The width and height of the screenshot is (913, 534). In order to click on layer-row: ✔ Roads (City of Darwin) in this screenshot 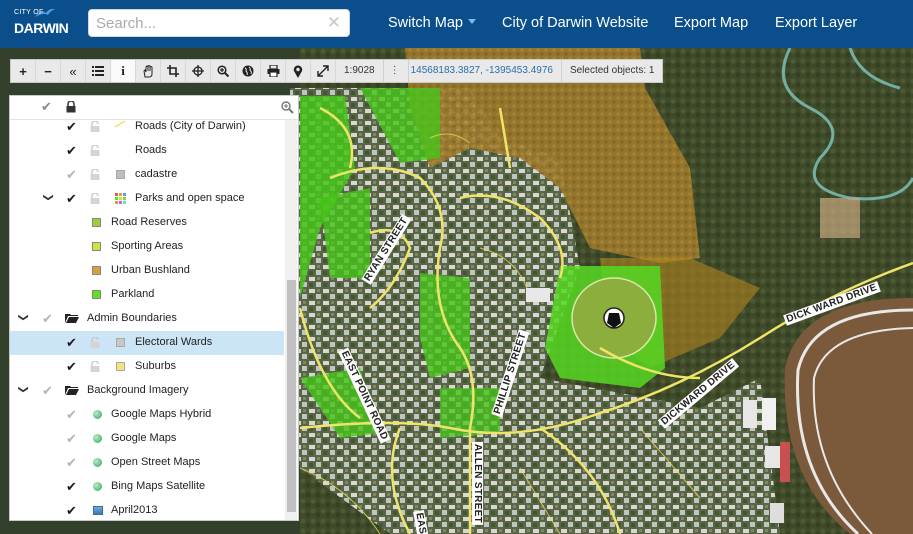, I will do `click(147, 127)`.